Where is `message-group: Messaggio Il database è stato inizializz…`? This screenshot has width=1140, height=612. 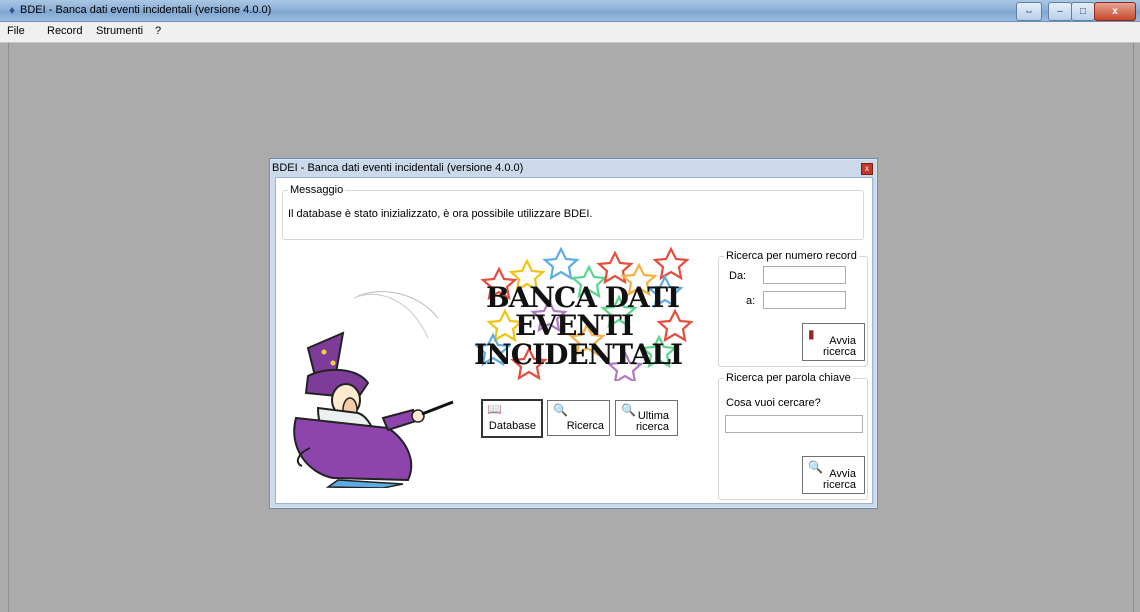 message-group: Messaggio Il database è stato inizializz… is located at coordinates (573, 212).